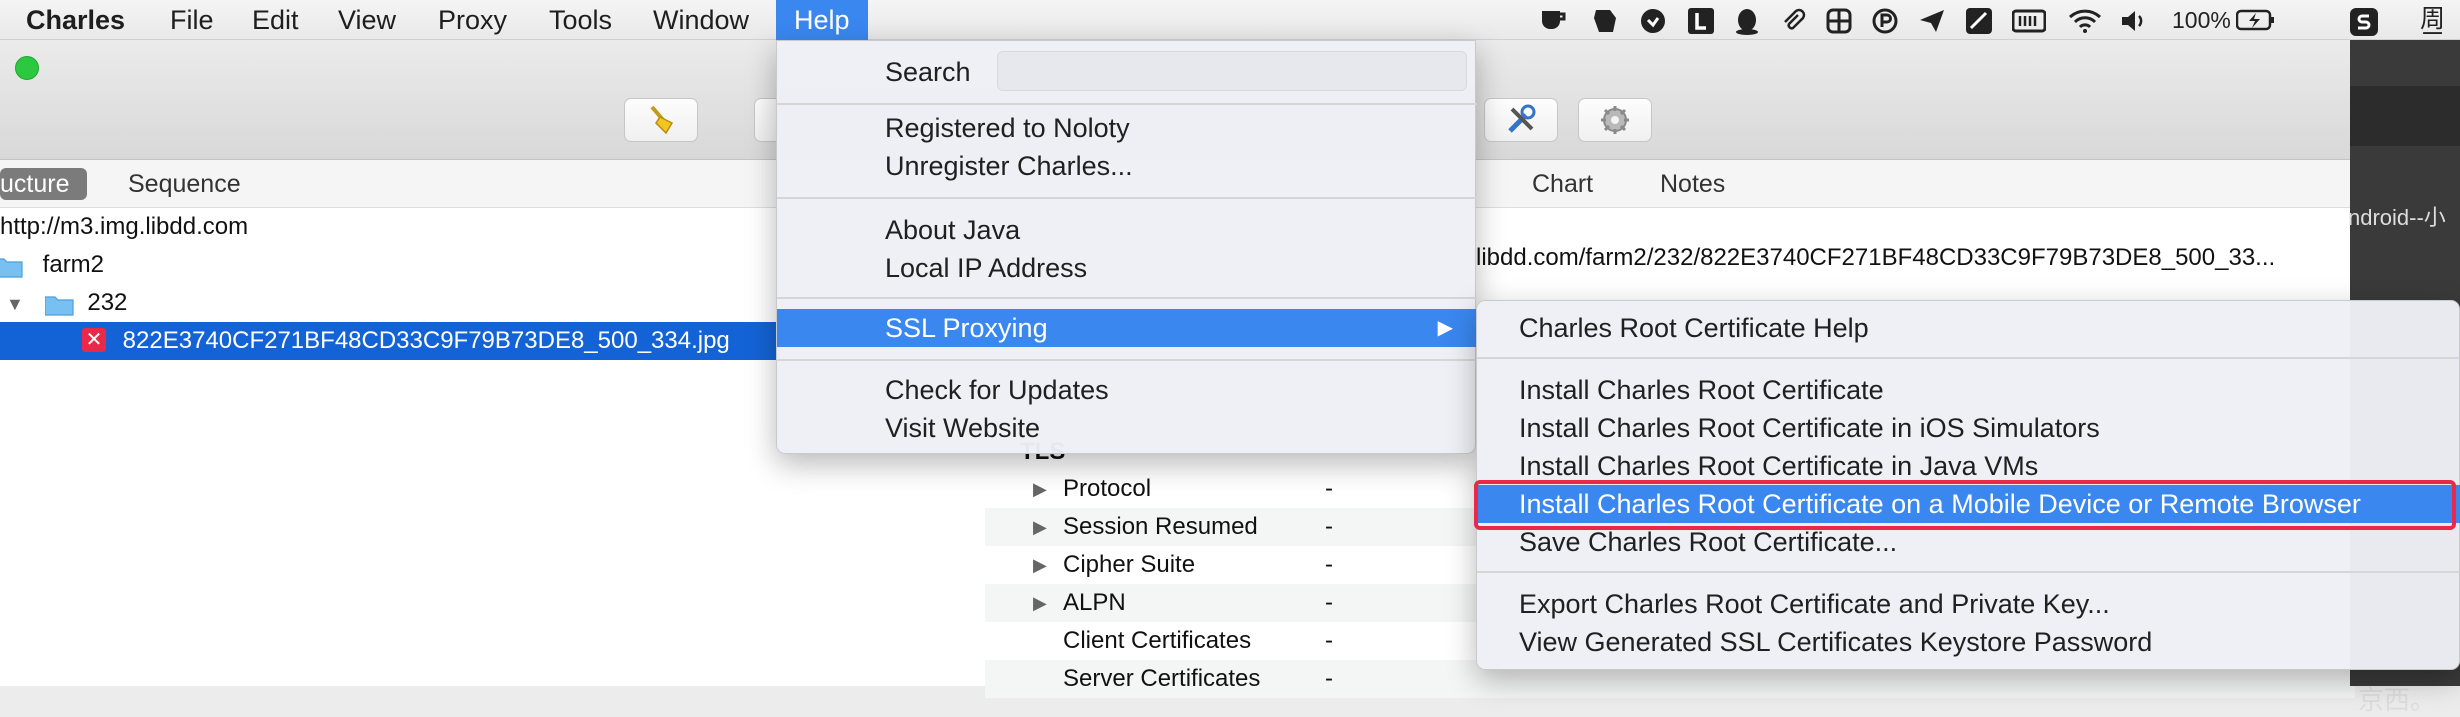  I want to click on evernote-icon, so click(1605, 20).